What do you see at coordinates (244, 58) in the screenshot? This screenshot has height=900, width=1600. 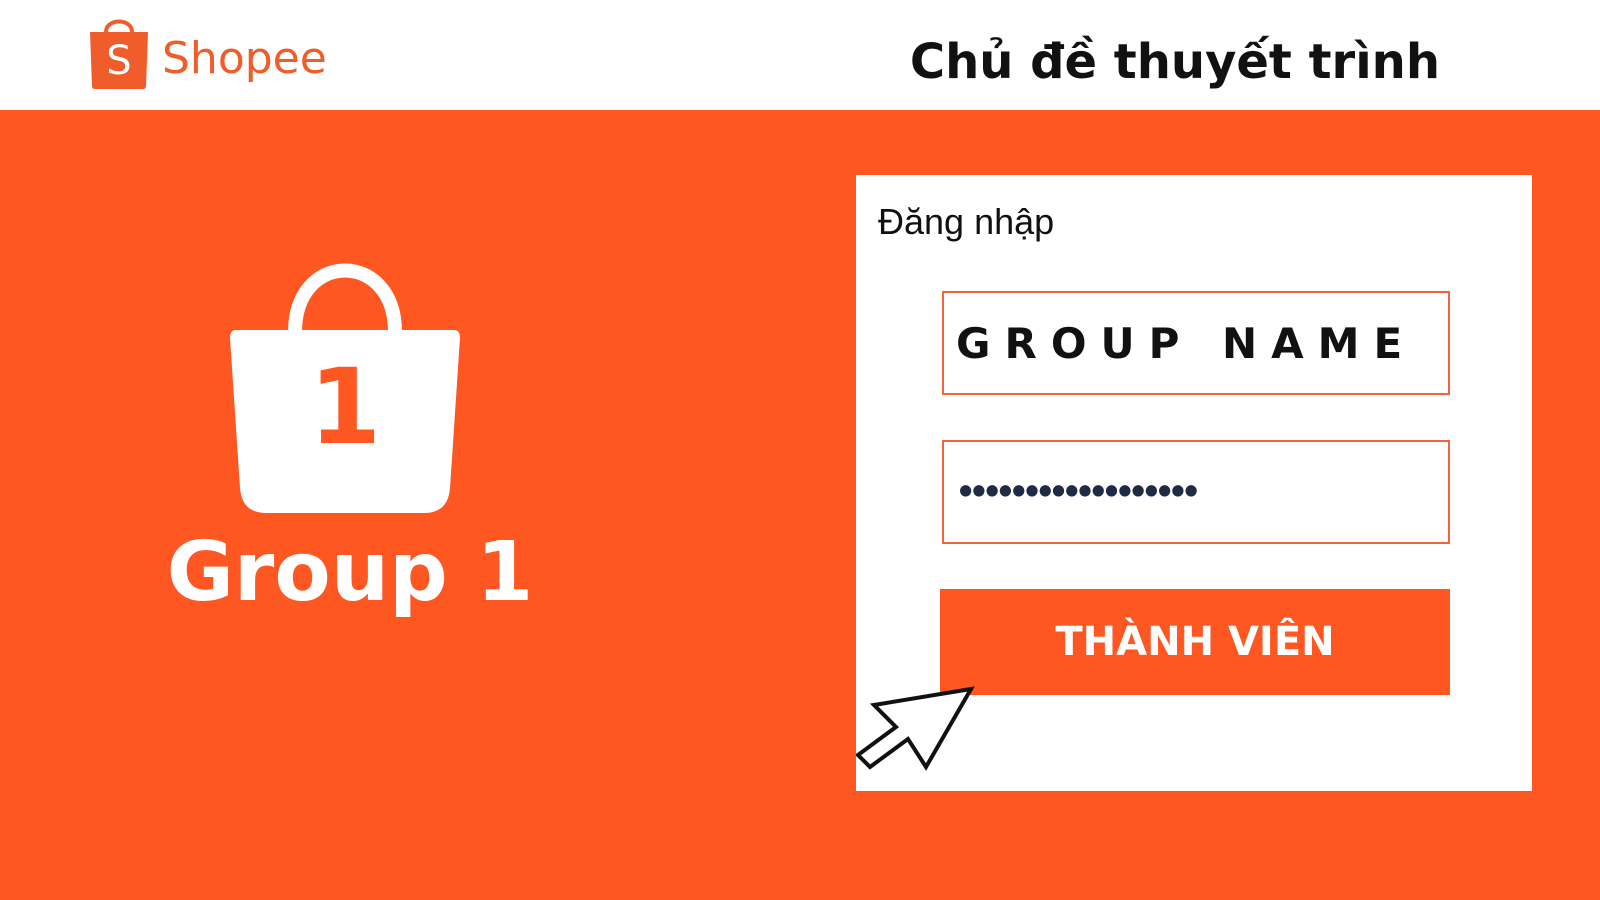 I see `brand-name: Shopee` at bounding box center [244, 58].